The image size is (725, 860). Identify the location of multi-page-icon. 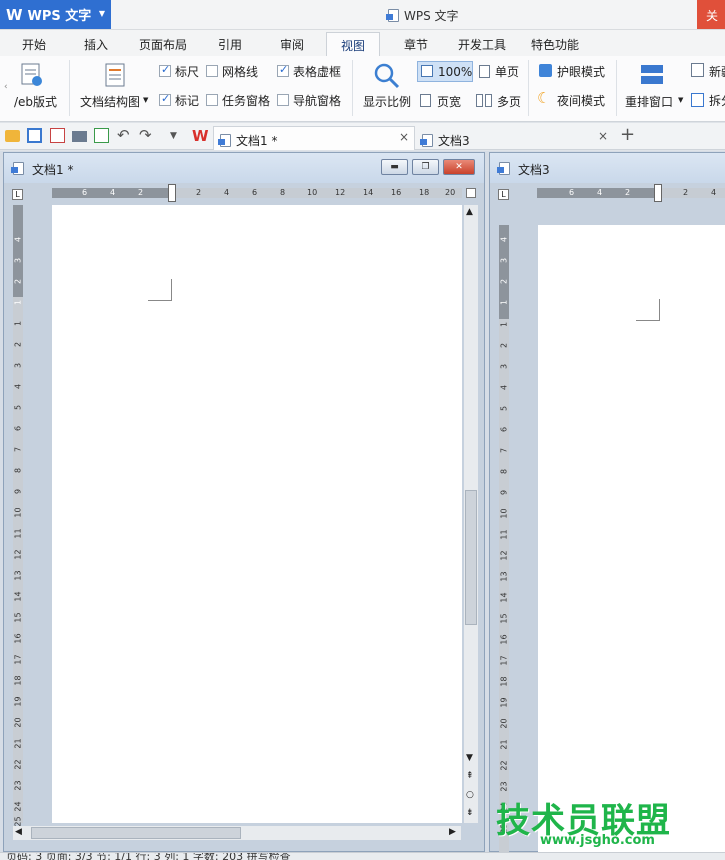
(479, 100).